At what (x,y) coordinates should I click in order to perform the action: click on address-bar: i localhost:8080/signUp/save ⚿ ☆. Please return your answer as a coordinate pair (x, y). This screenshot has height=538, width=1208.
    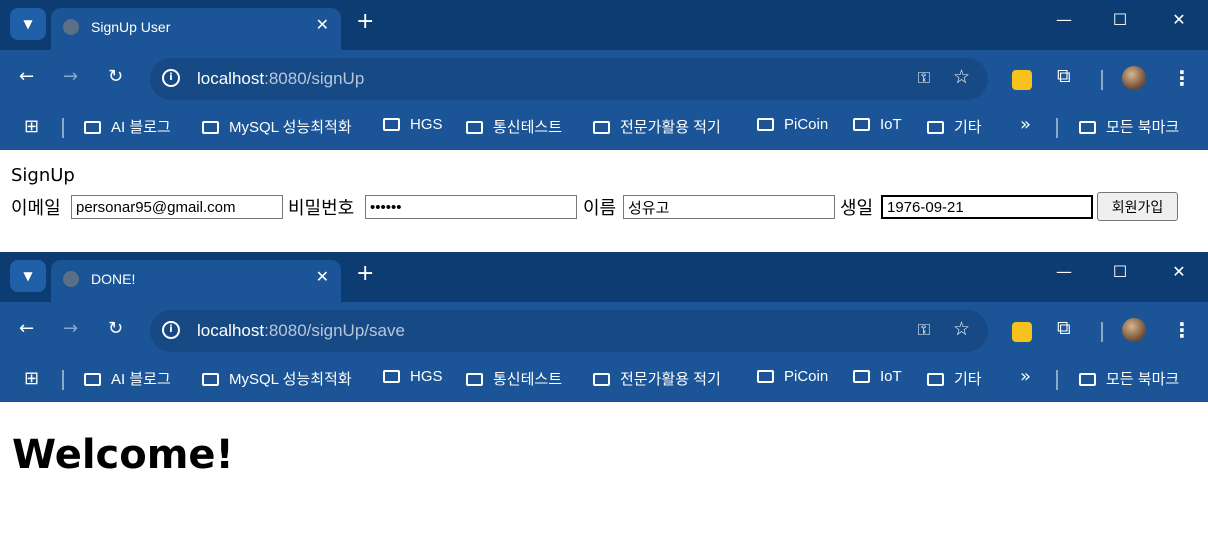
    Looking at the image, I should click on (569, 331).